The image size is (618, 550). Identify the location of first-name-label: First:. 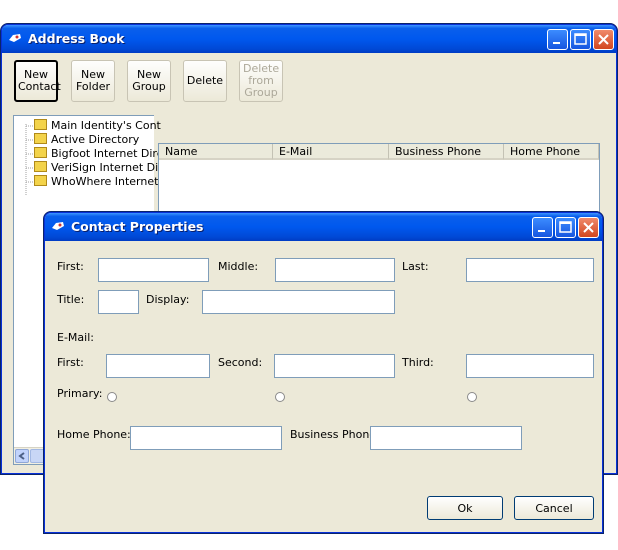
(70, 266).